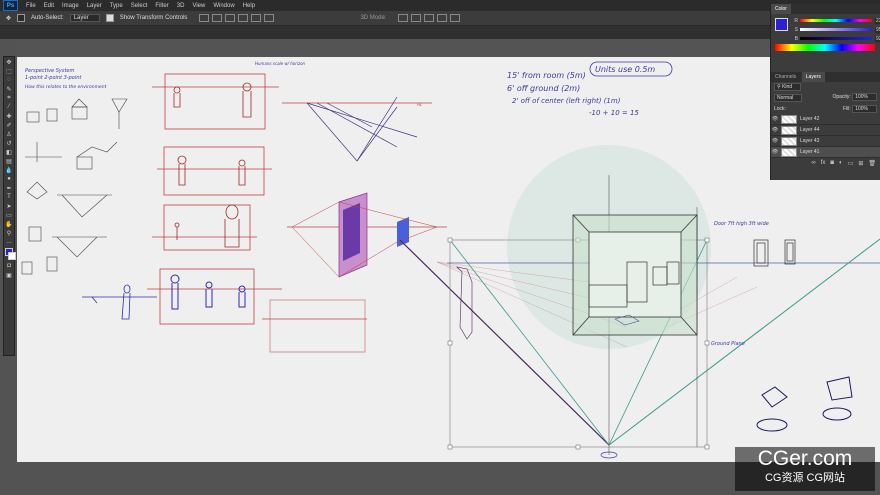  What do you see at coordinates (823, 163) in the screenshot?
I see `fx-icon: fx` at bounding box center [823, 163].